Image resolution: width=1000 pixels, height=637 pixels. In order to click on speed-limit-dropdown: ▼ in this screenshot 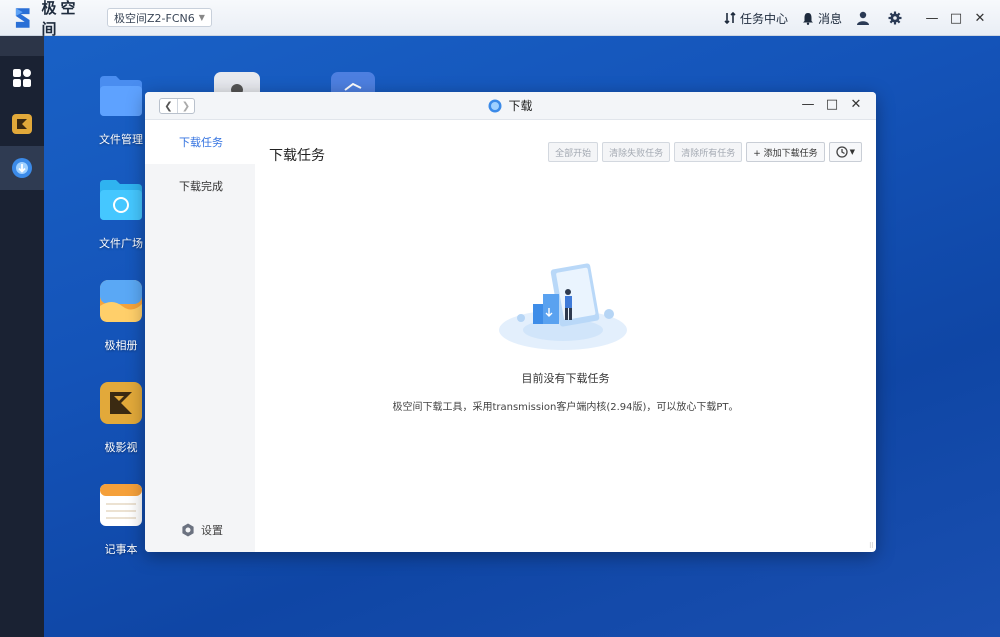, I will do `click(845, 152)`.